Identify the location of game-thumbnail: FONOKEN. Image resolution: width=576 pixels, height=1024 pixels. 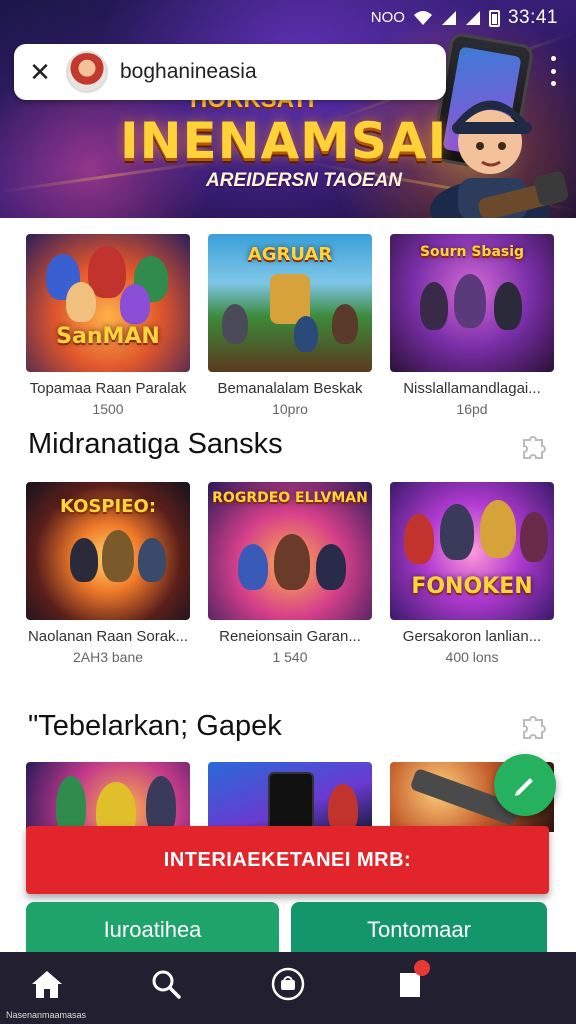
(472, 551).